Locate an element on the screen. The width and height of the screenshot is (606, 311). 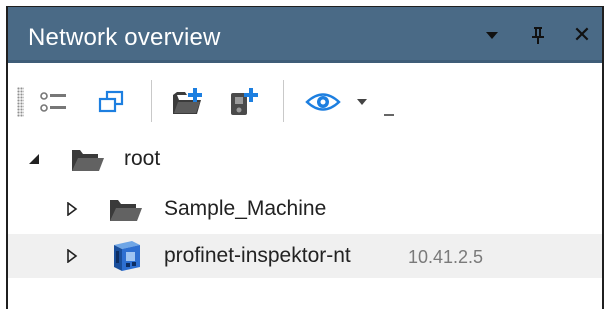
toolbar-grip is located at coordinates (20, 102).